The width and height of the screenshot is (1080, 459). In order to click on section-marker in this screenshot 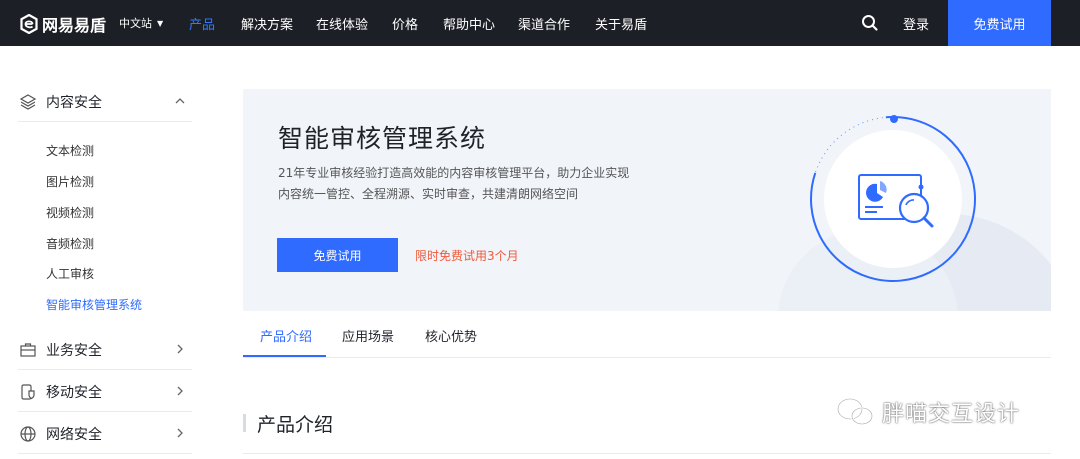, I will do `click(244, 423)`.